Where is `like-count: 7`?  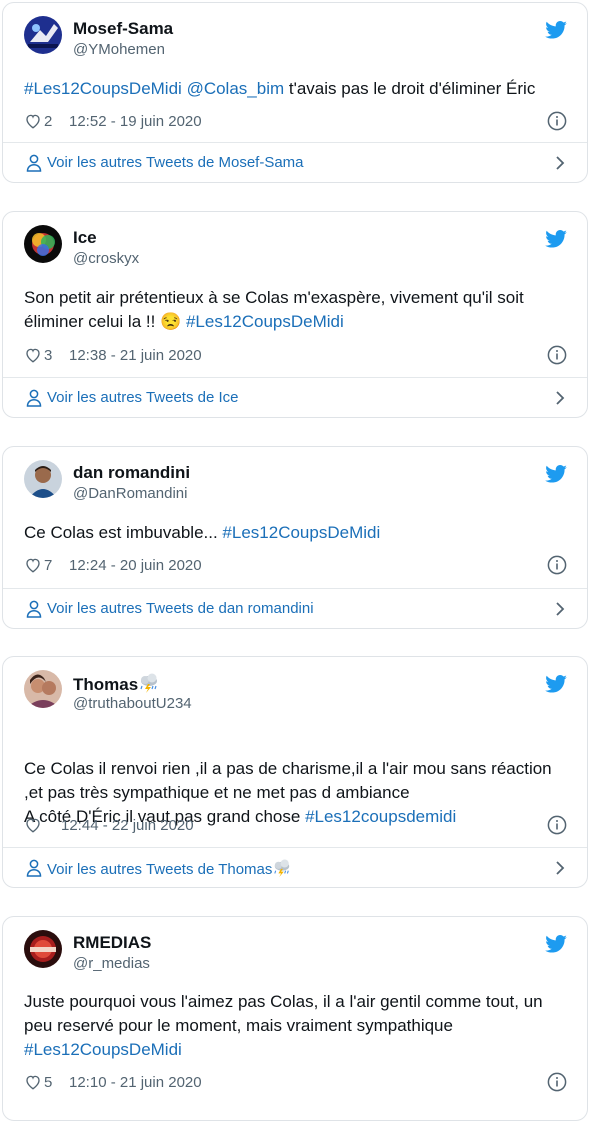 like-count: 7 is located at coordinates (48, 565).